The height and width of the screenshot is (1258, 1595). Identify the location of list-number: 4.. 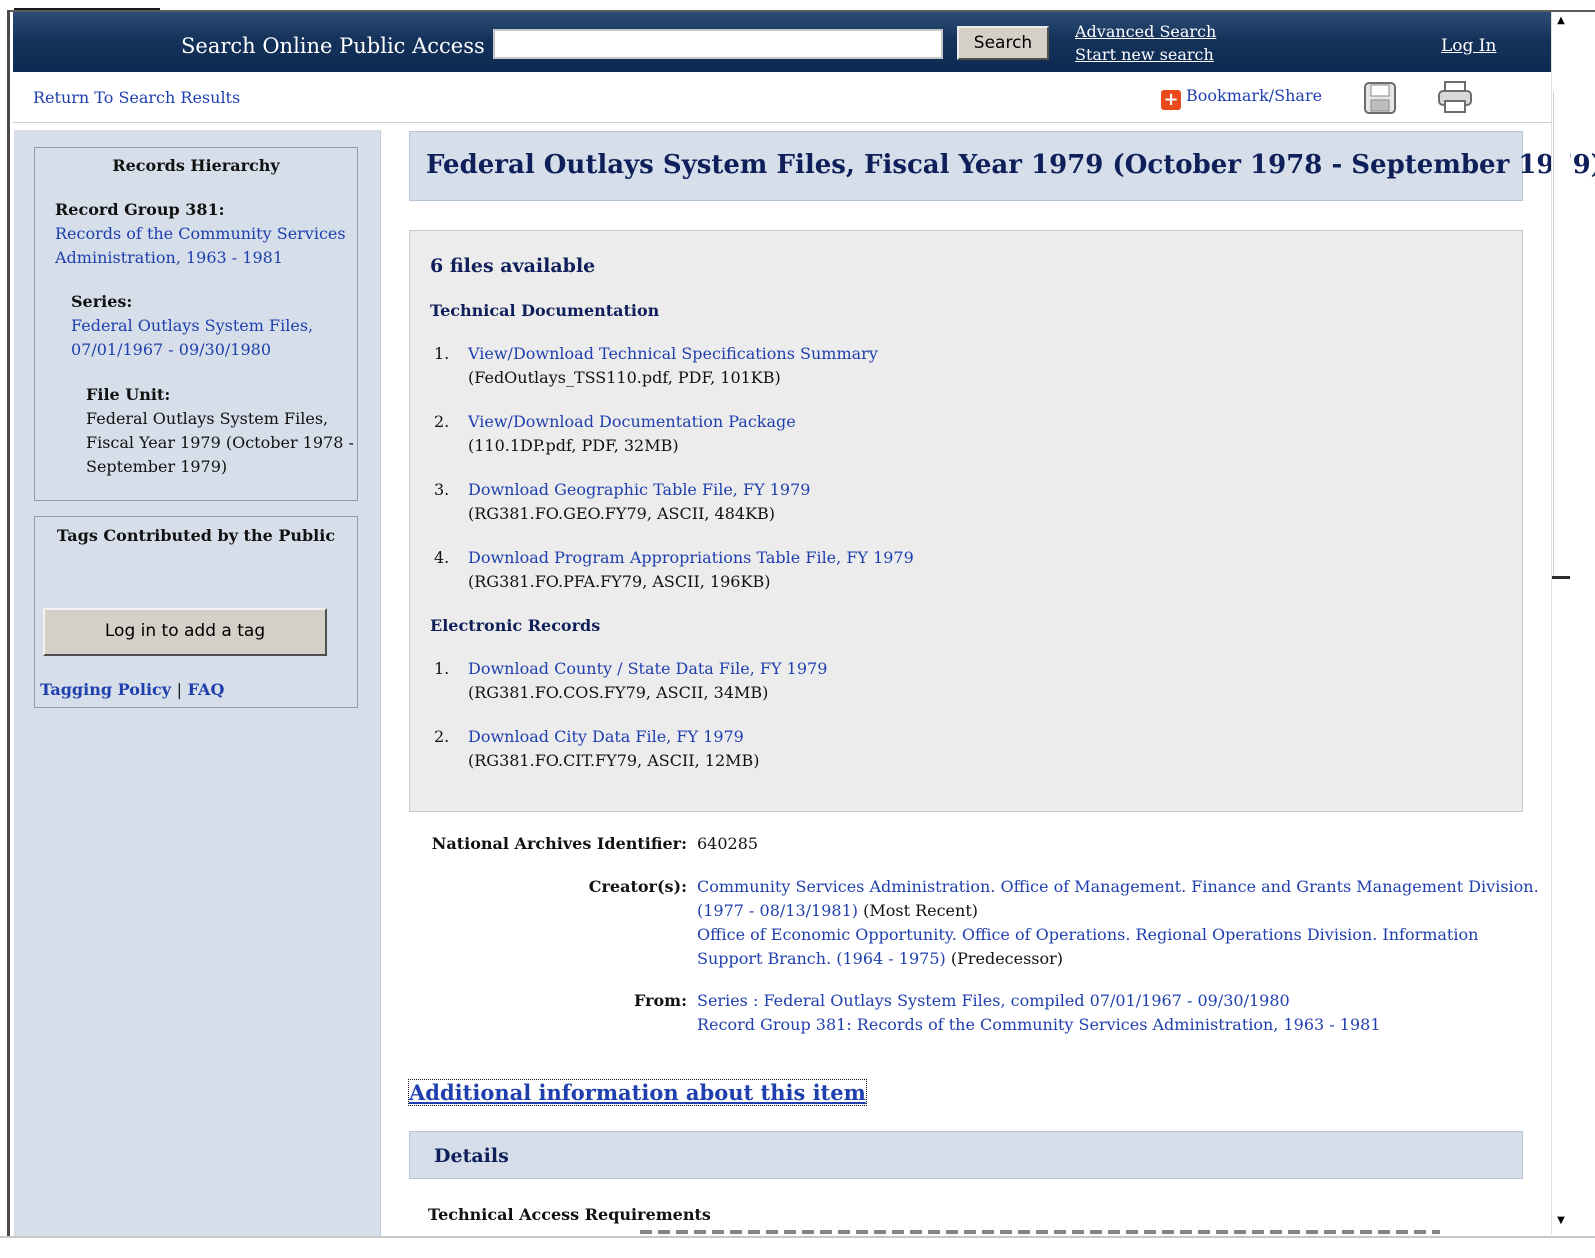
(442, 557).